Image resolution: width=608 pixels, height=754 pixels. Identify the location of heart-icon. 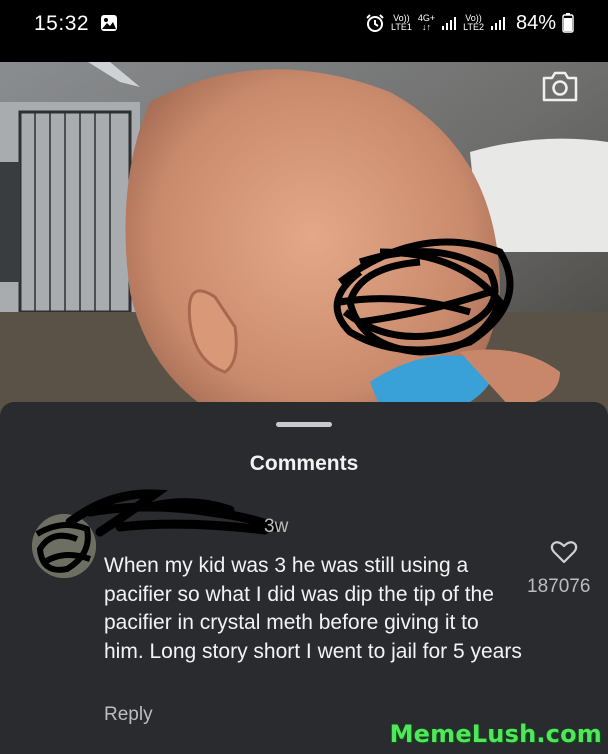
(564, 552).